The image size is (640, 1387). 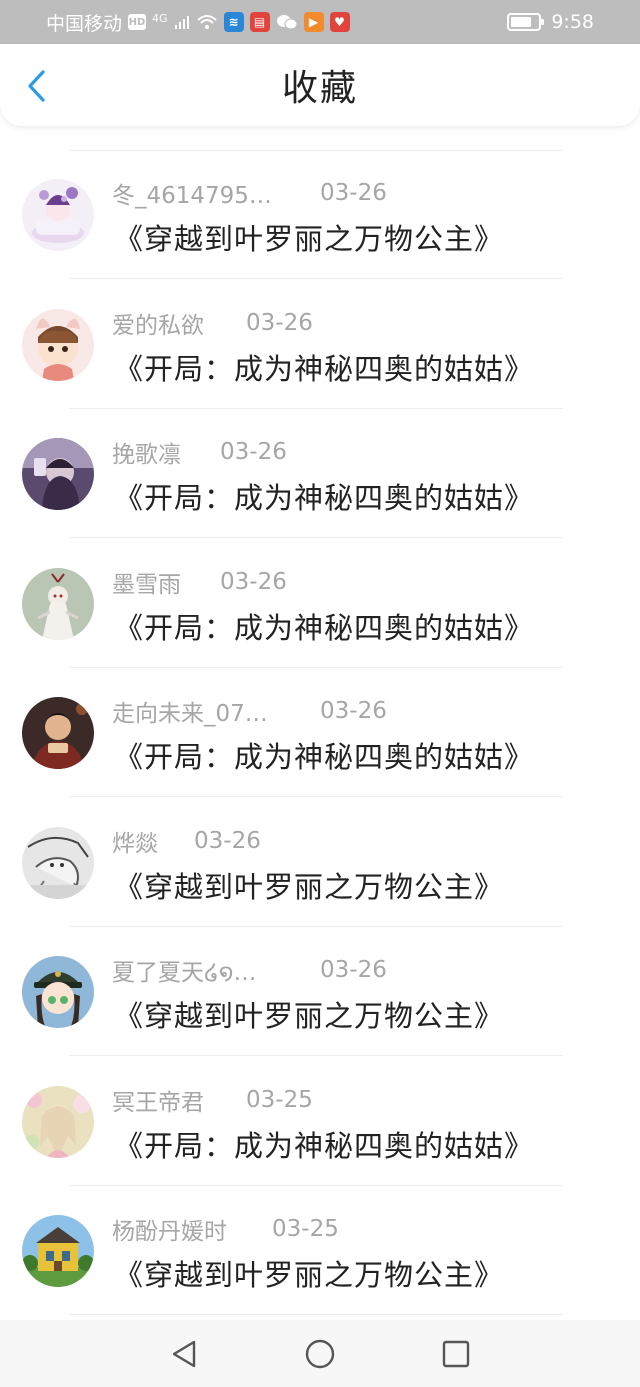 What do you see at coordinates (84, 23) in the screenshot?
I see `carrier-label: 中国移动` at bounding box center [84, 23].